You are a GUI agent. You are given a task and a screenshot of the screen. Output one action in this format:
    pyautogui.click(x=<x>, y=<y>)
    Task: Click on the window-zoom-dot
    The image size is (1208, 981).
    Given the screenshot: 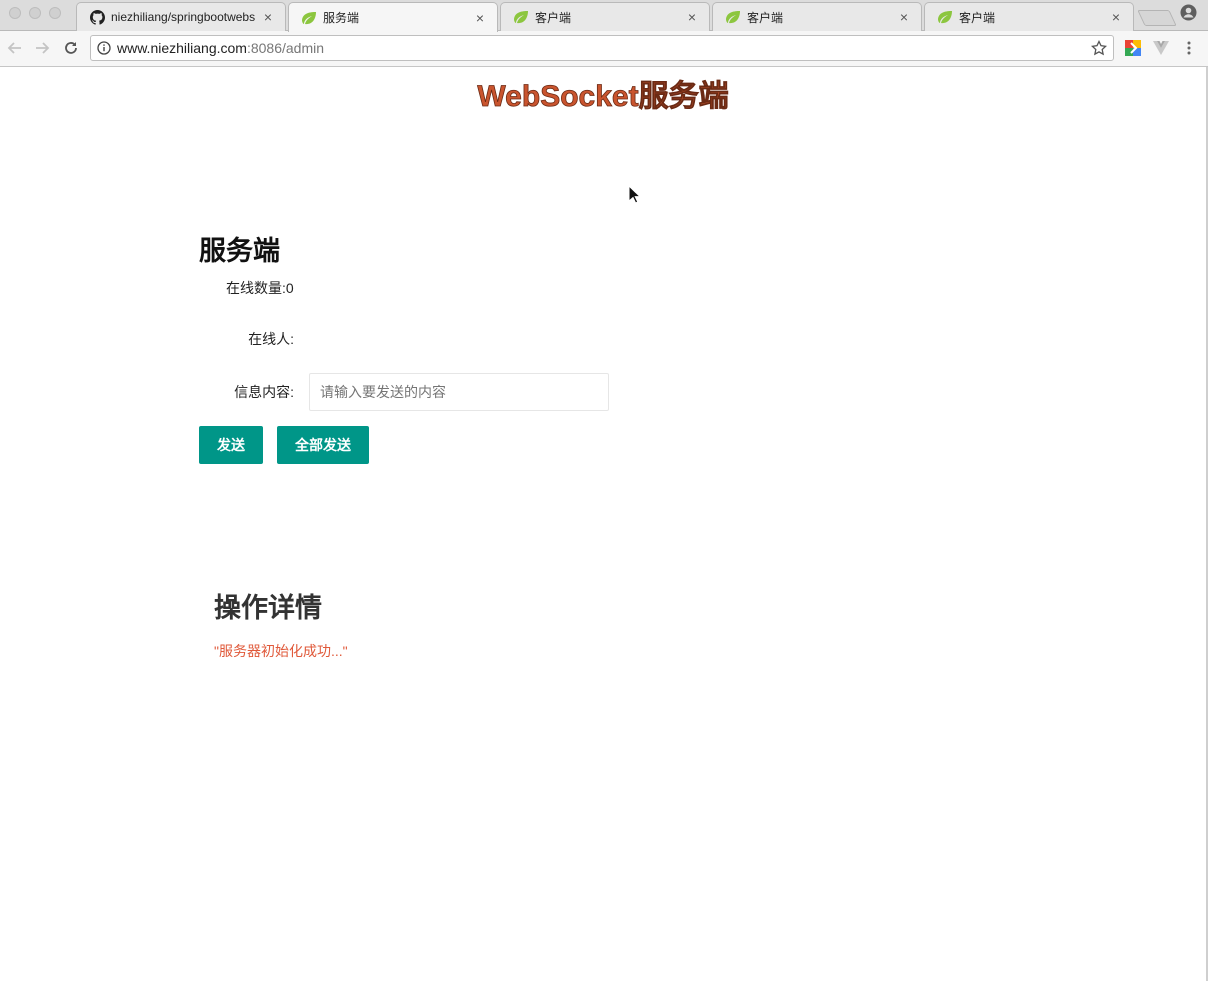 What is the action you would take?
    pyautogui.click(x=55, y=13)
    